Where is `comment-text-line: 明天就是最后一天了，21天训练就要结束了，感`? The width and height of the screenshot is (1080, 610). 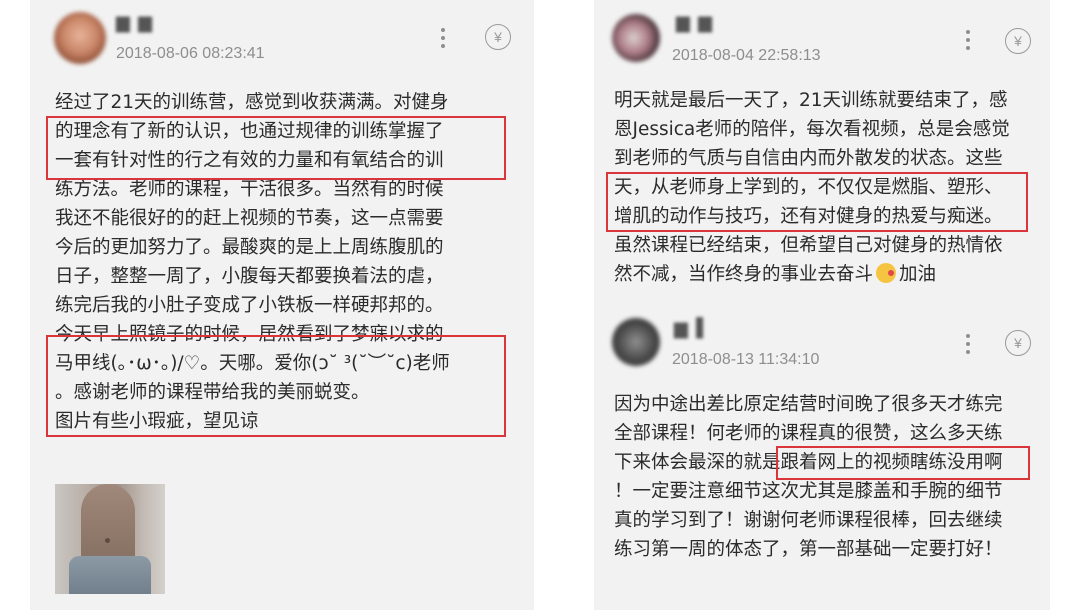 comment-text-line: 明天就是最后一天了，21天训练就要结束了，感 is located at coordinates (811, 100).